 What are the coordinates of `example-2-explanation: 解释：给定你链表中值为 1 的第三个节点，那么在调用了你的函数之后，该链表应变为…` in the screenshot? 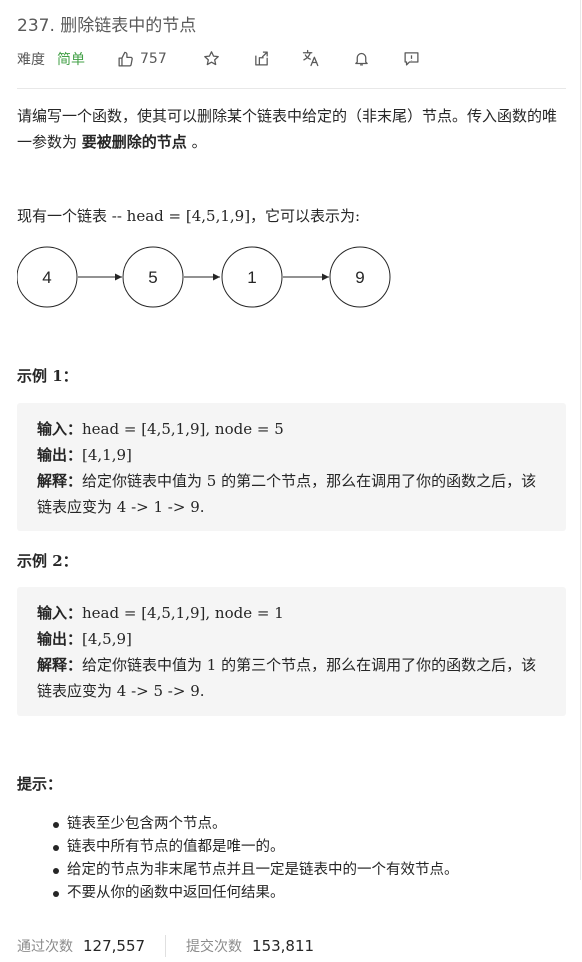 It's located at (287, 678).